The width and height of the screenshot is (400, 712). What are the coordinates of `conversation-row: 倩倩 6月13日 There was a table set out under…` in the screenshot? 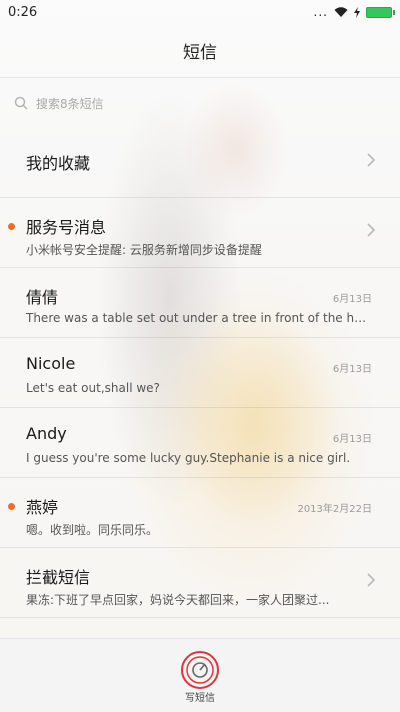 It's located at (200, 303).